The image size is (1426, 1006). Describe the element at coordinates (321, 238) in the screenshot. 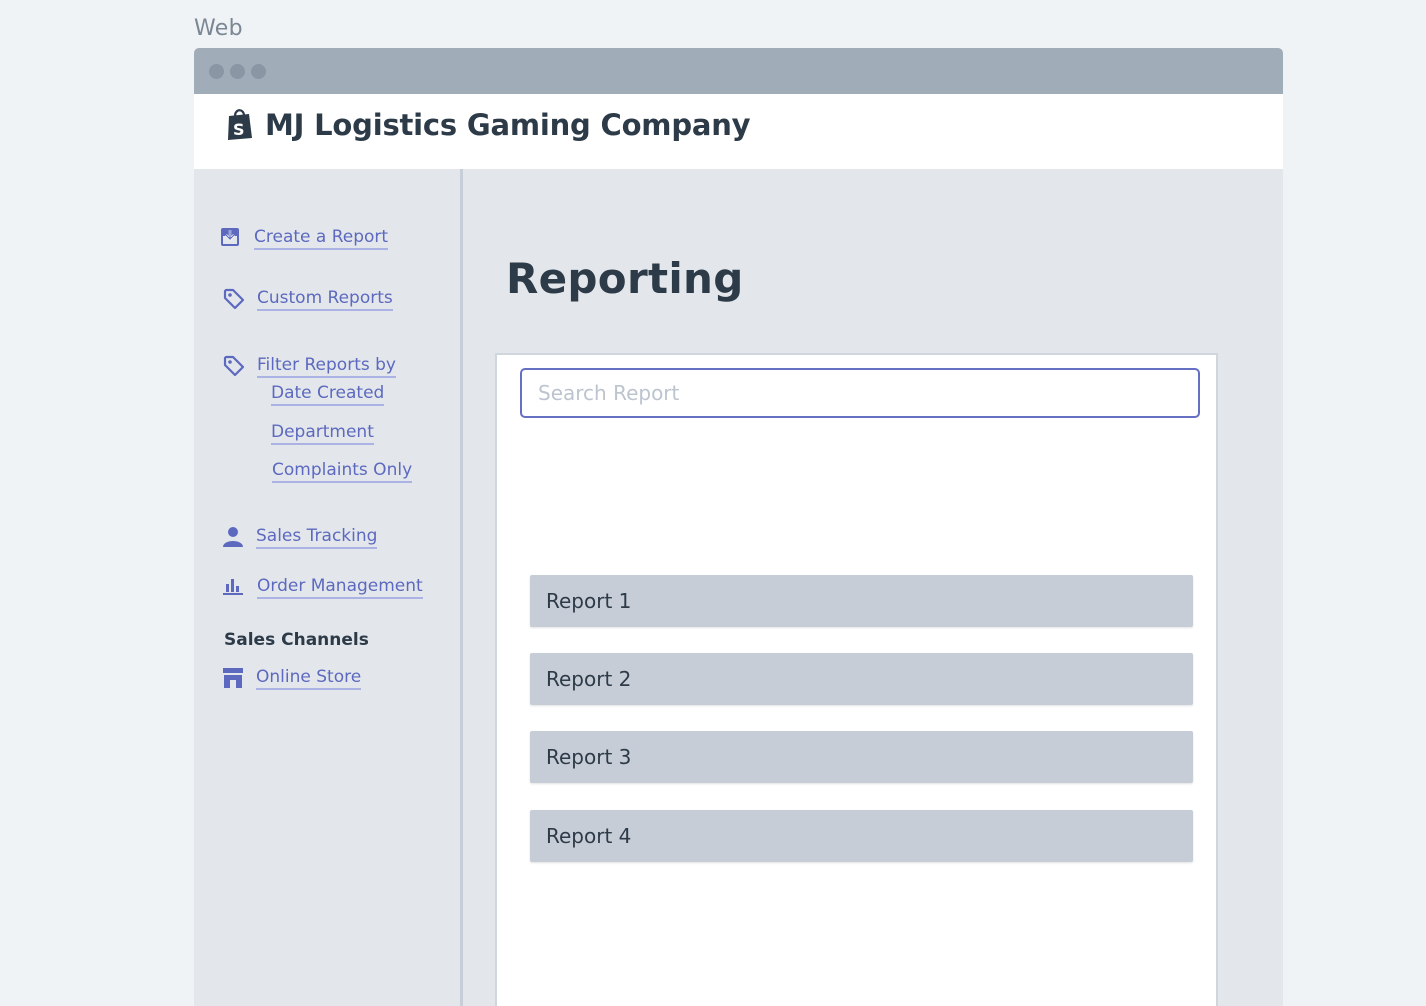

I see `sidebar-item-label: Create a Report` at that location.